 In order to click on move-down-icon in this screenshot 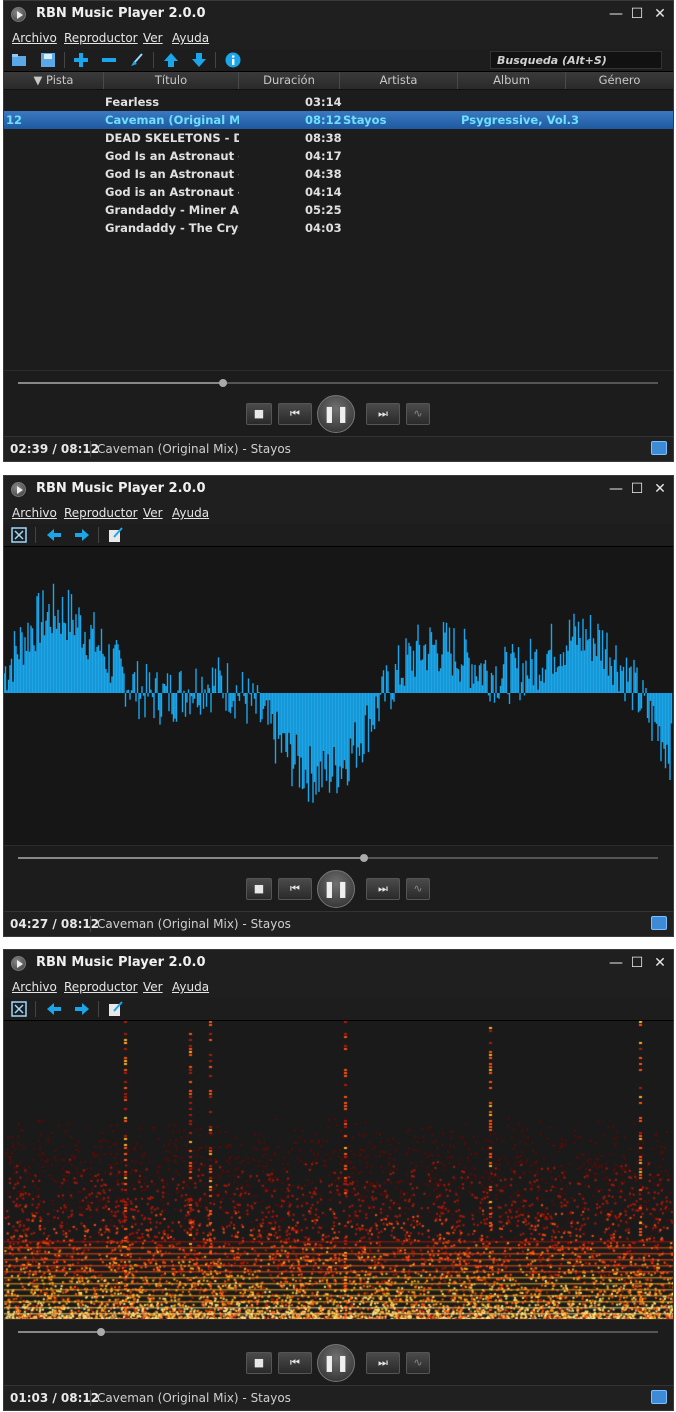, I will do `click(199, 60)`.